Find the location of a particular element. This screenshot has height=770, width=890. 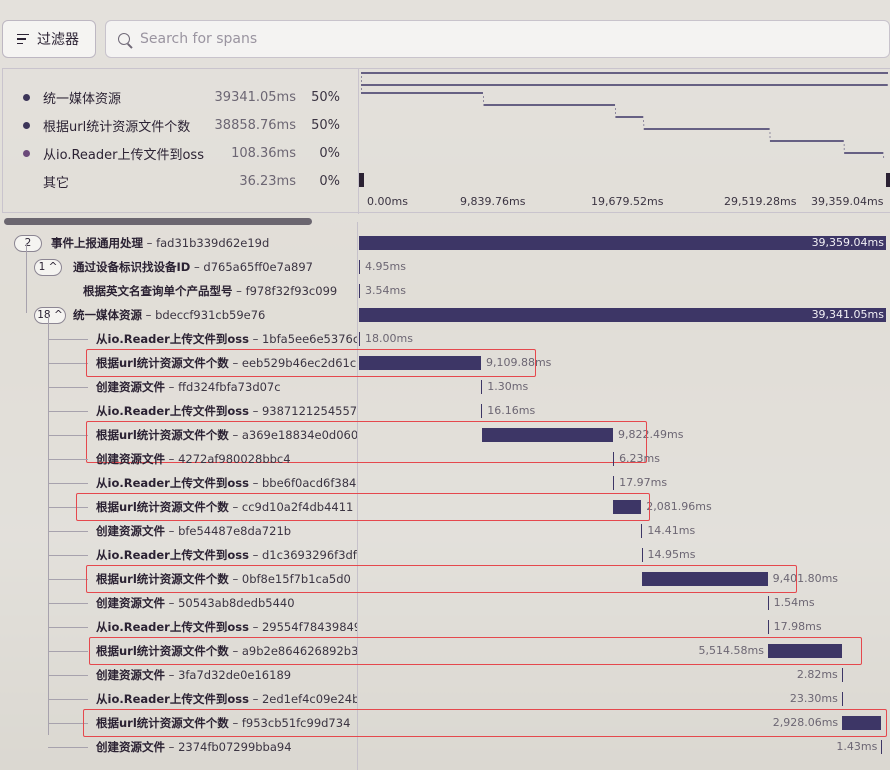

span-label: 根据url统计资源文件个数 – 0bf8e15f7b1ca5d0 is located at coordinates (226, 579).